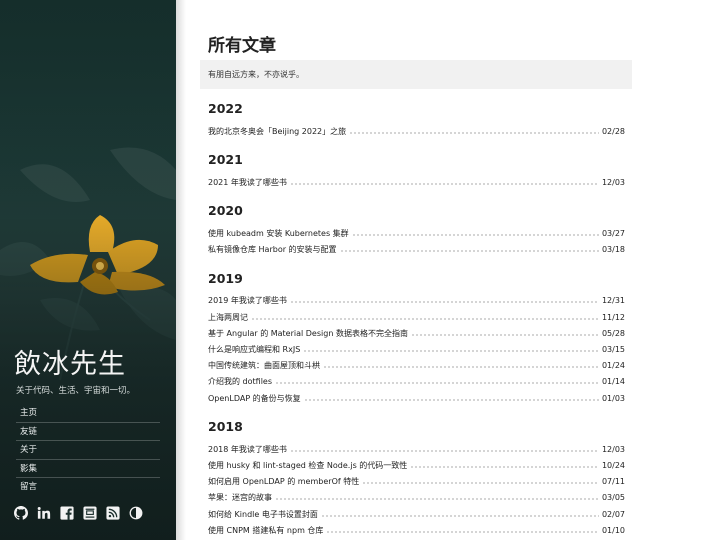 The width and height of the screenshot is (720, 540). Describe the element at coordinates (90, 512) in the screenshot. I see `douban-icon` at that location.